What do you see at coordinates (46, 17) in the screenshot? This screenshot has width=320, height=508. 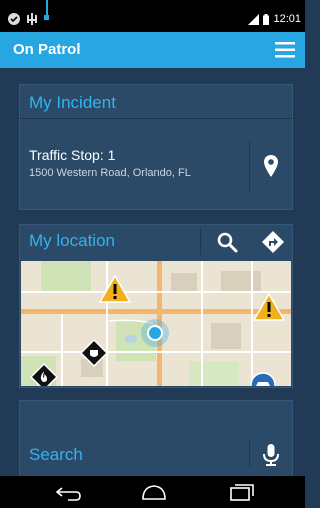 I see `callout-marker` at bounding box center [46, 17].